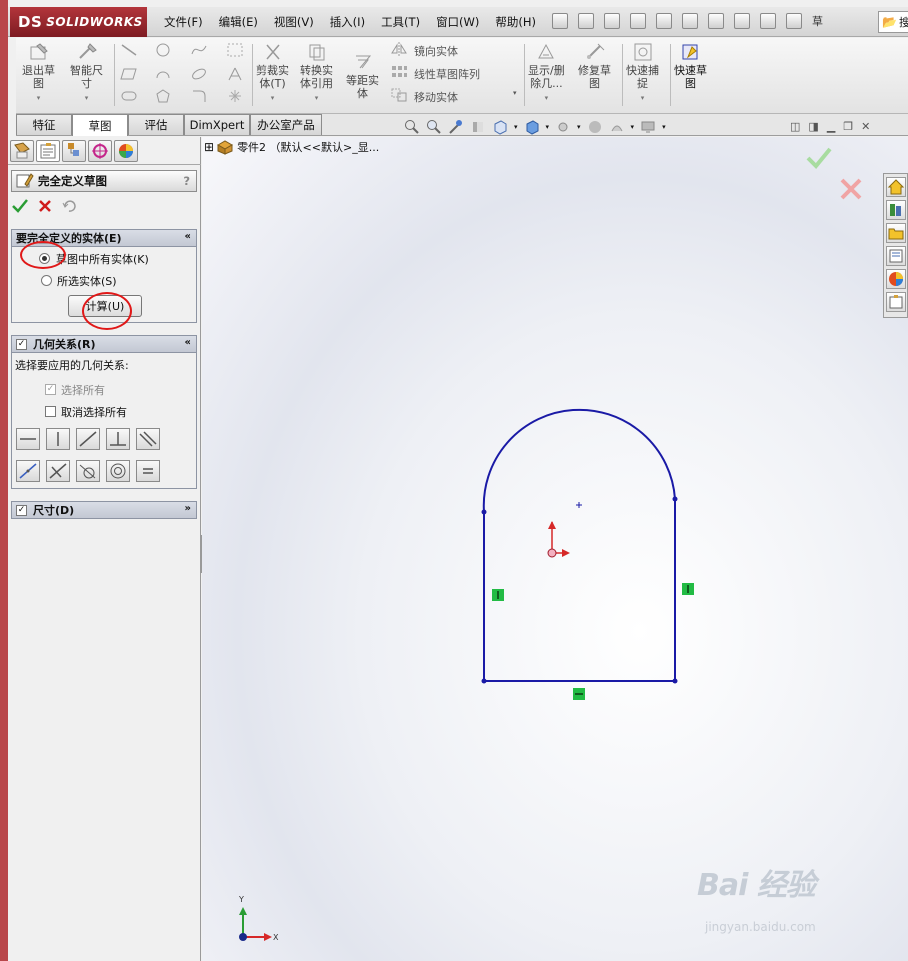  Describe the element at coordinates (238, 22) in the screenshot. I see `menu-edit: 编辑(E)` at that location.